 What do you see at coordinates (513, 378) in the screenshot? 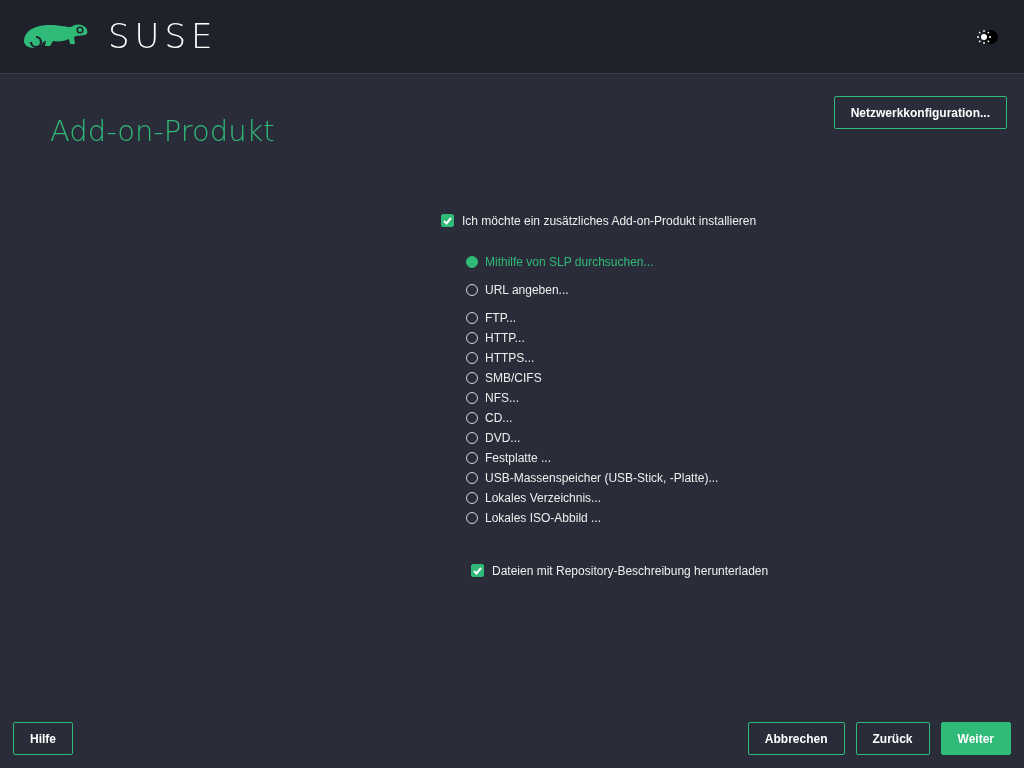
I see `option-label: SMB/CIFS` at bounding box center [513, 378].